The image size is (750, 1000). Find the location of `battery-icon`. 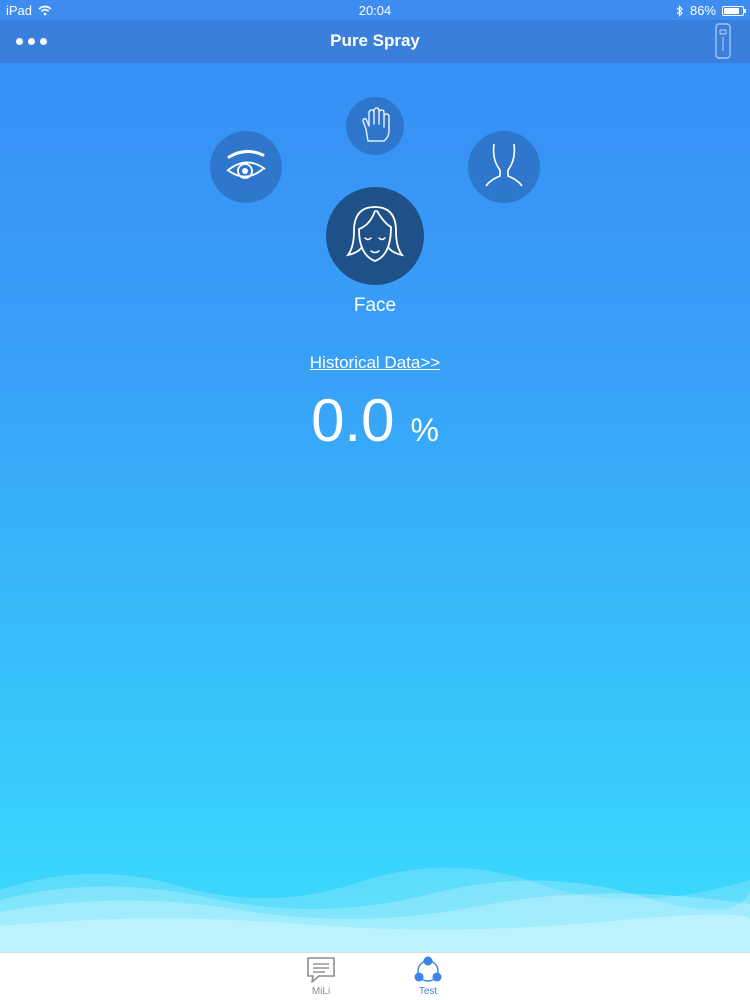

battery-icon is located at coordinates (734, 10).